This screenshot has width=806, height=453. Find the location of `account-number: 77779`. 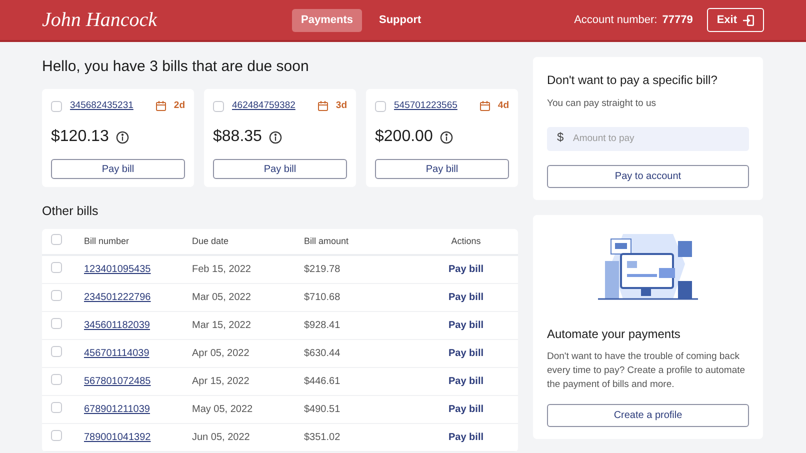

account-number: 77779 is located at coordinates (677, 20).